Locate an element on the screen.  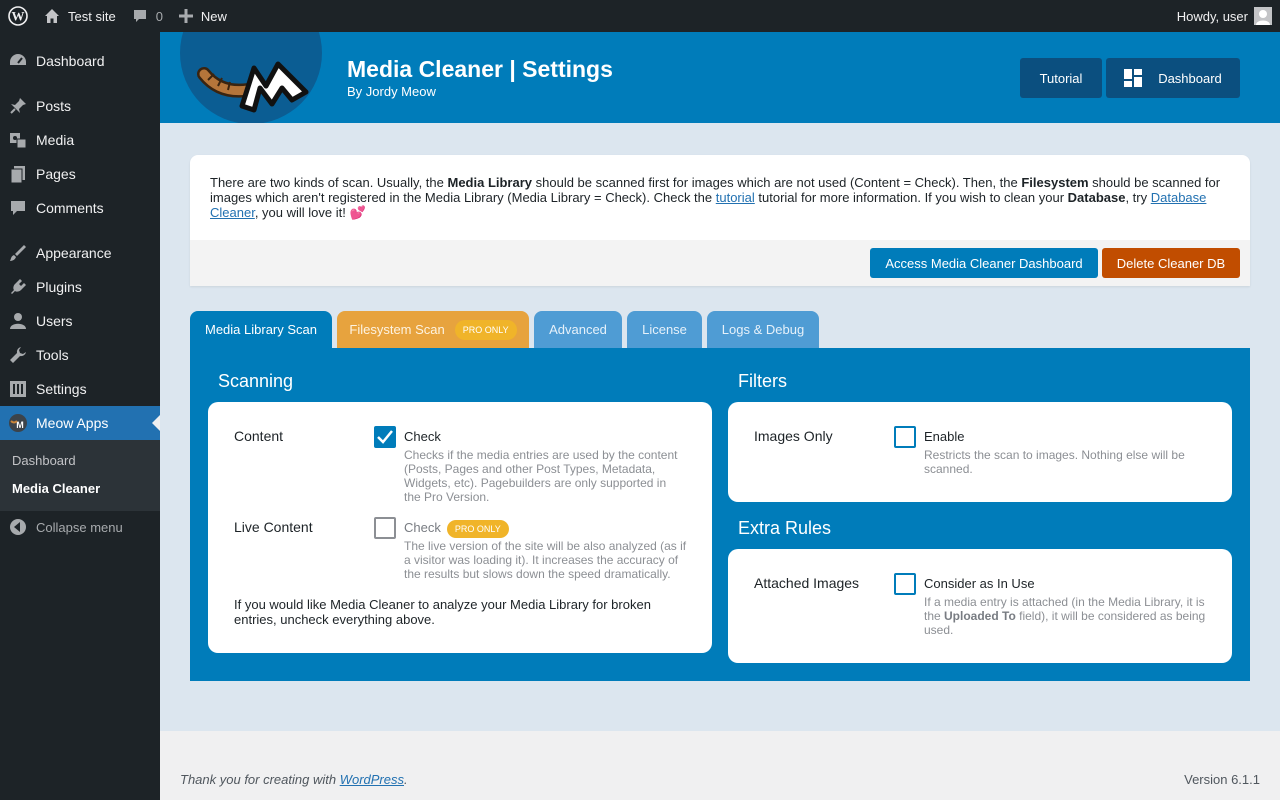
tutorial-link: tutorial is located at coordinates (735, 197).